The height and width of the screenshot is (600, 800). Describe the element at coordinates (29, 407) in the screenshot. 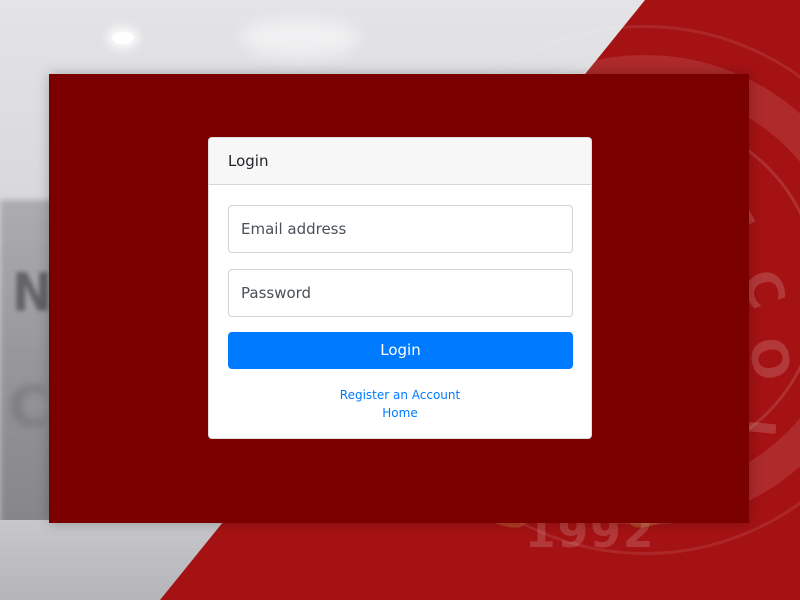

I see `background-wall-lettering-lower: C` at that location.